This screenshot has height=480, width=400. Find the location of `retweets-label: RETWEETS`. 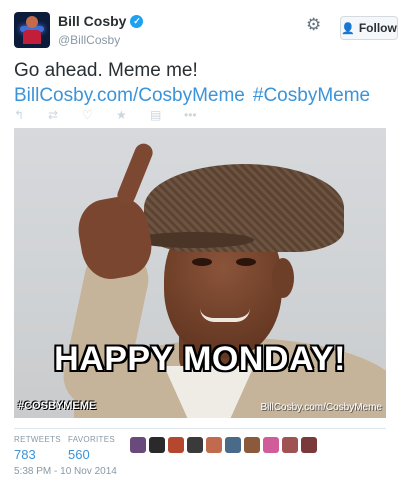

retweets-label: RETWEETS is located at coordinates (37, 439).